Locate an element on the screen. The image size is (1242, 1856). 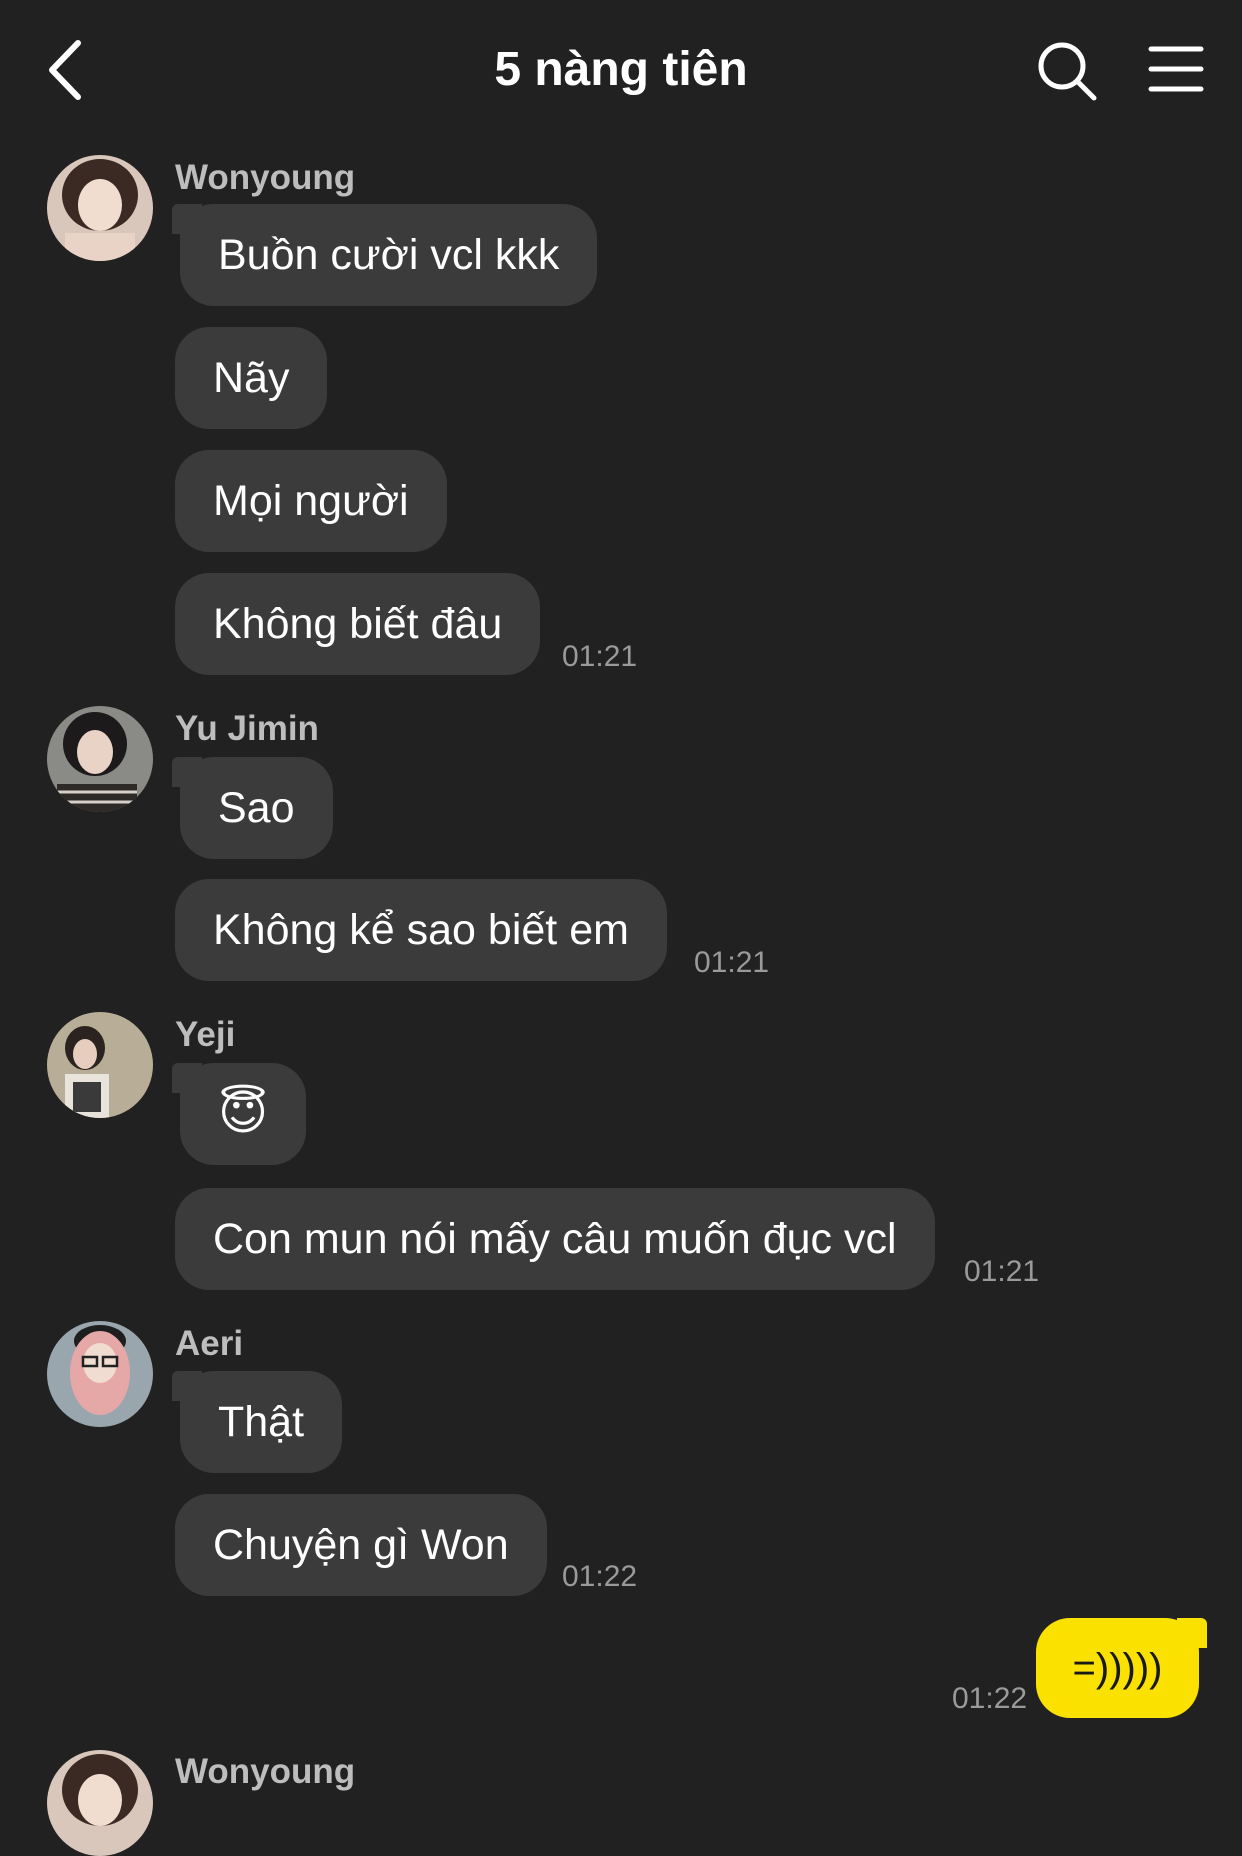
hamburger-menu-icon is located at coordinates (1176, 69).